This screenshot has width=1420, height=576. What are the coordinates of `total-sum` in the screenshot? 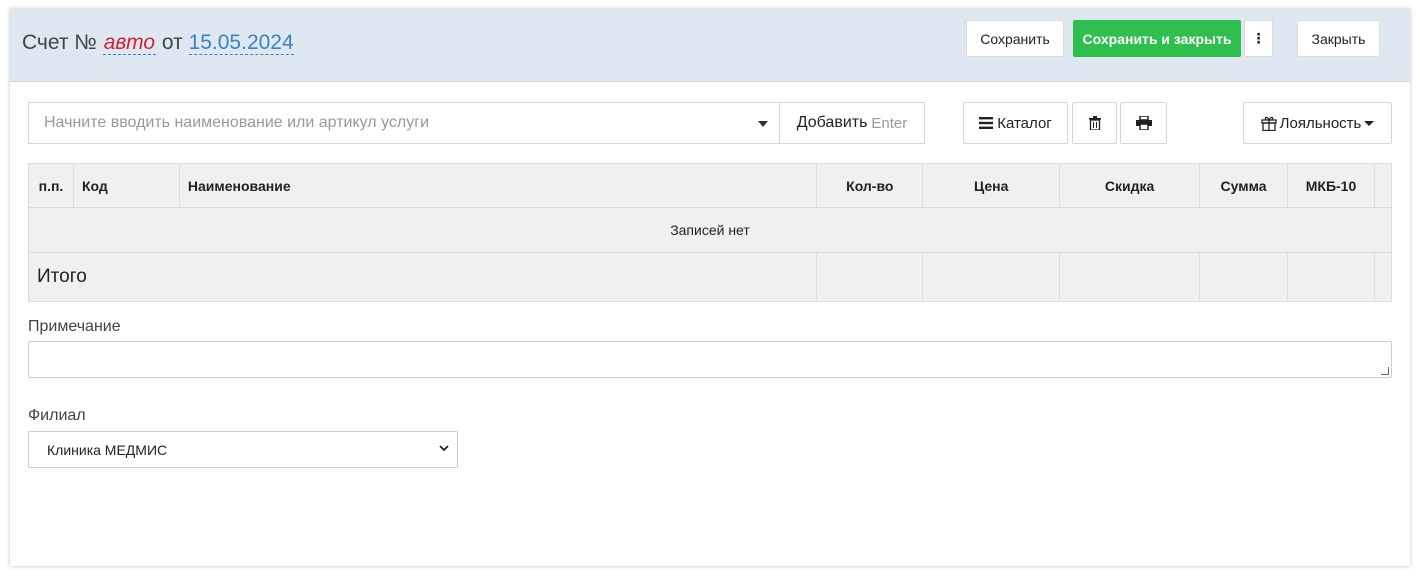 It's located at (1244, 277).